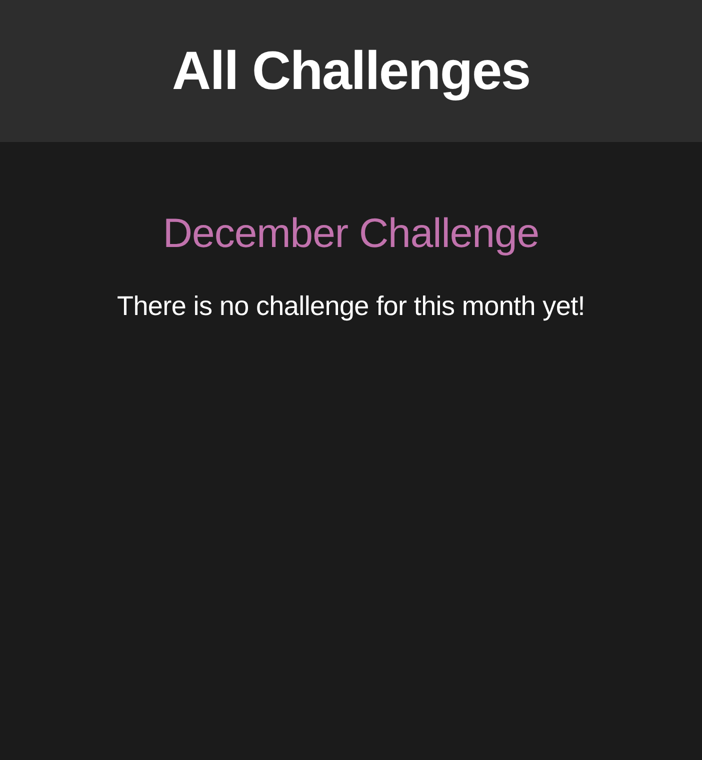  I want to click on empty-message: There is no challenge for this month yet!, so click(351, 306).